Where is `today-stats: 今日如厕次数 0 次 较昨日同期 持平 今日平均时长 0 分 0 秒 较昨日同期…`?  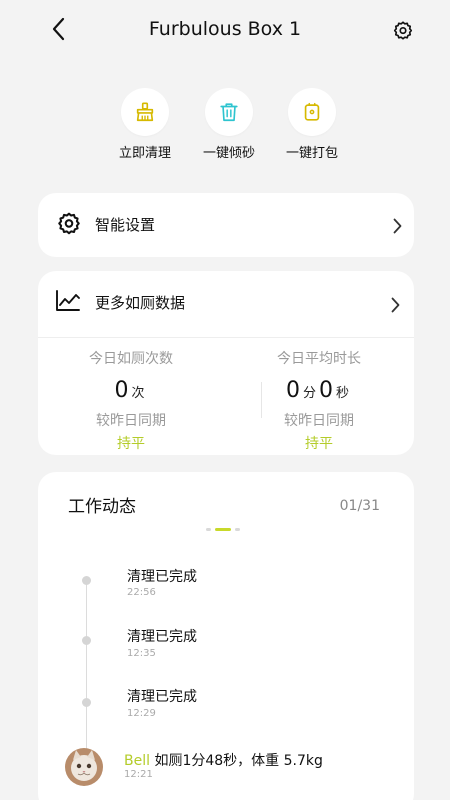
today-stats: 今日如厕次数 0 次 较昨日同期 持平 今日平均时长 0 分 0 秒 较昨日同期… is located at coordinates (226, 395).